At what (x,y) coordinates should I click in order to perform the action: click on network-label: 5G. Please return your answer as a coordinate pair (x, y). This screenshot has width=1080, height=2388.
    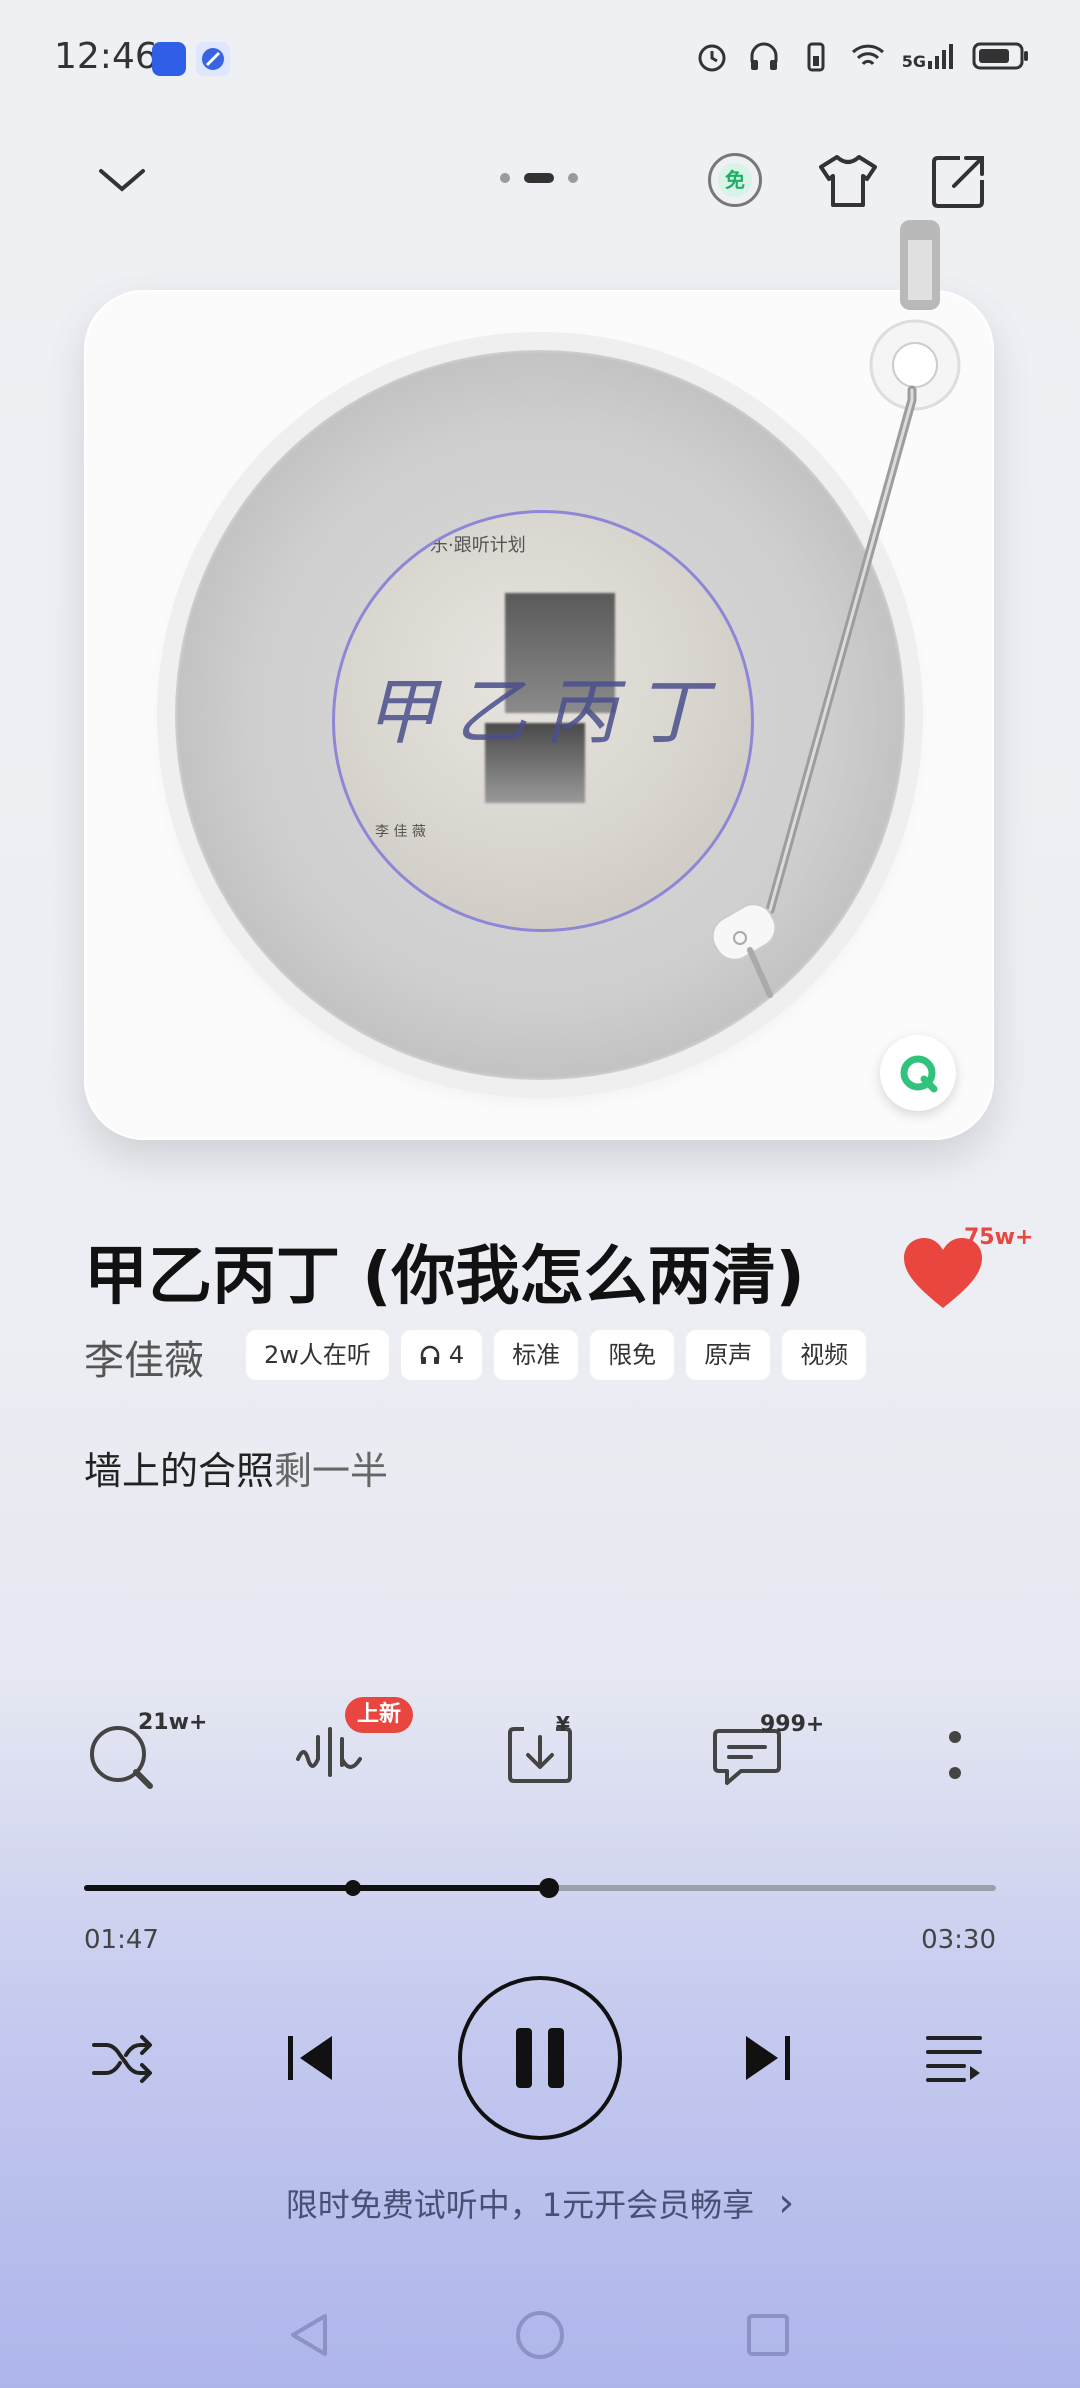
    Looking at the image, I should click on (913, 61).